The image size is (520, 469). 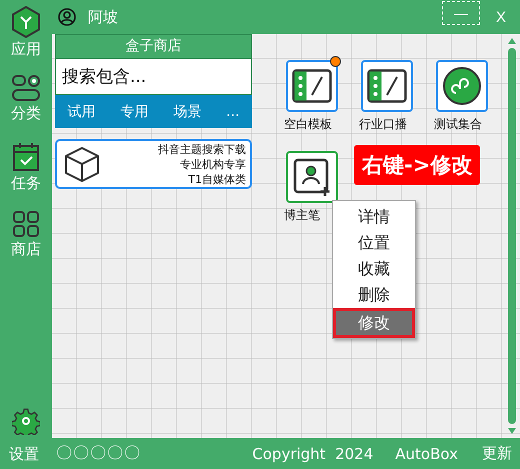 What do you see at coordinates (213, 164) in the screenshot?
I see `card-text: 专业机构专享` at bounding box center [213, 164].